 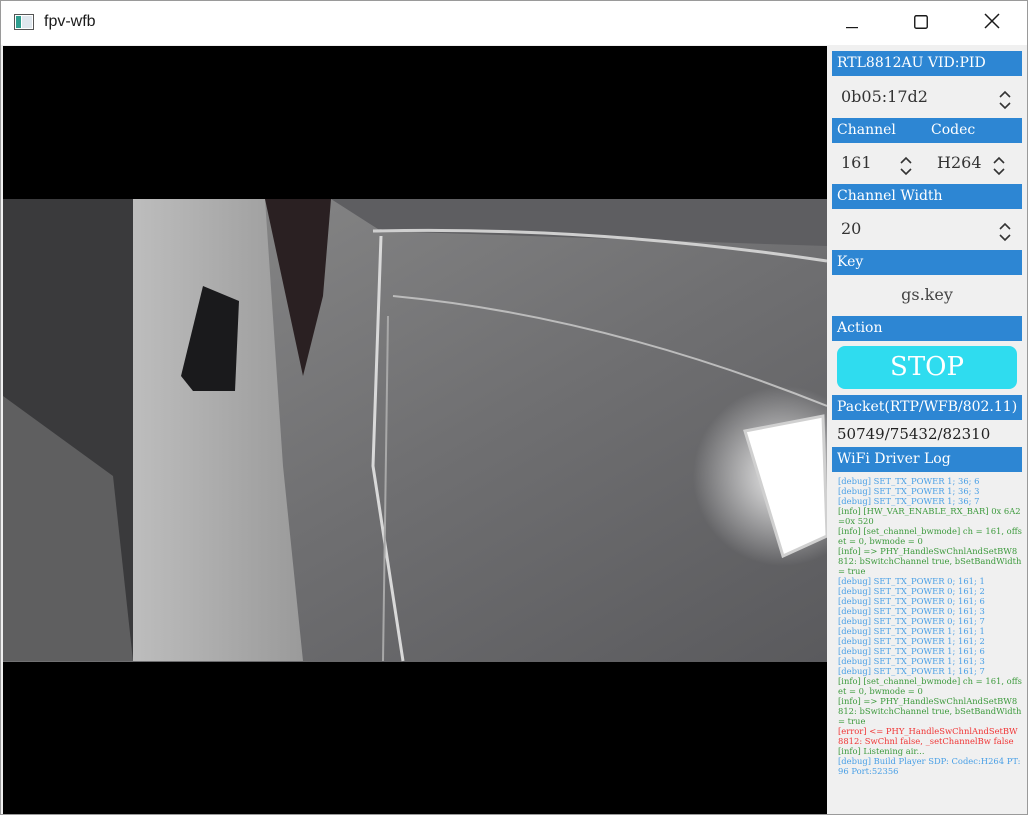 What do you see at coordinates (927, 262) in the screenshot?
I see `key-header: Key` at bounding box center [927, 262].